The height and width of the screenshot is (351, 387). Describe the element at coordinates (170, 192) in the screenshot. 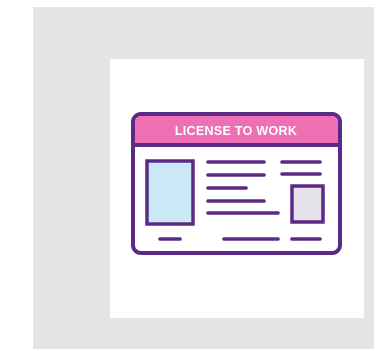

I see `photo-placeholder-icon` at that location.